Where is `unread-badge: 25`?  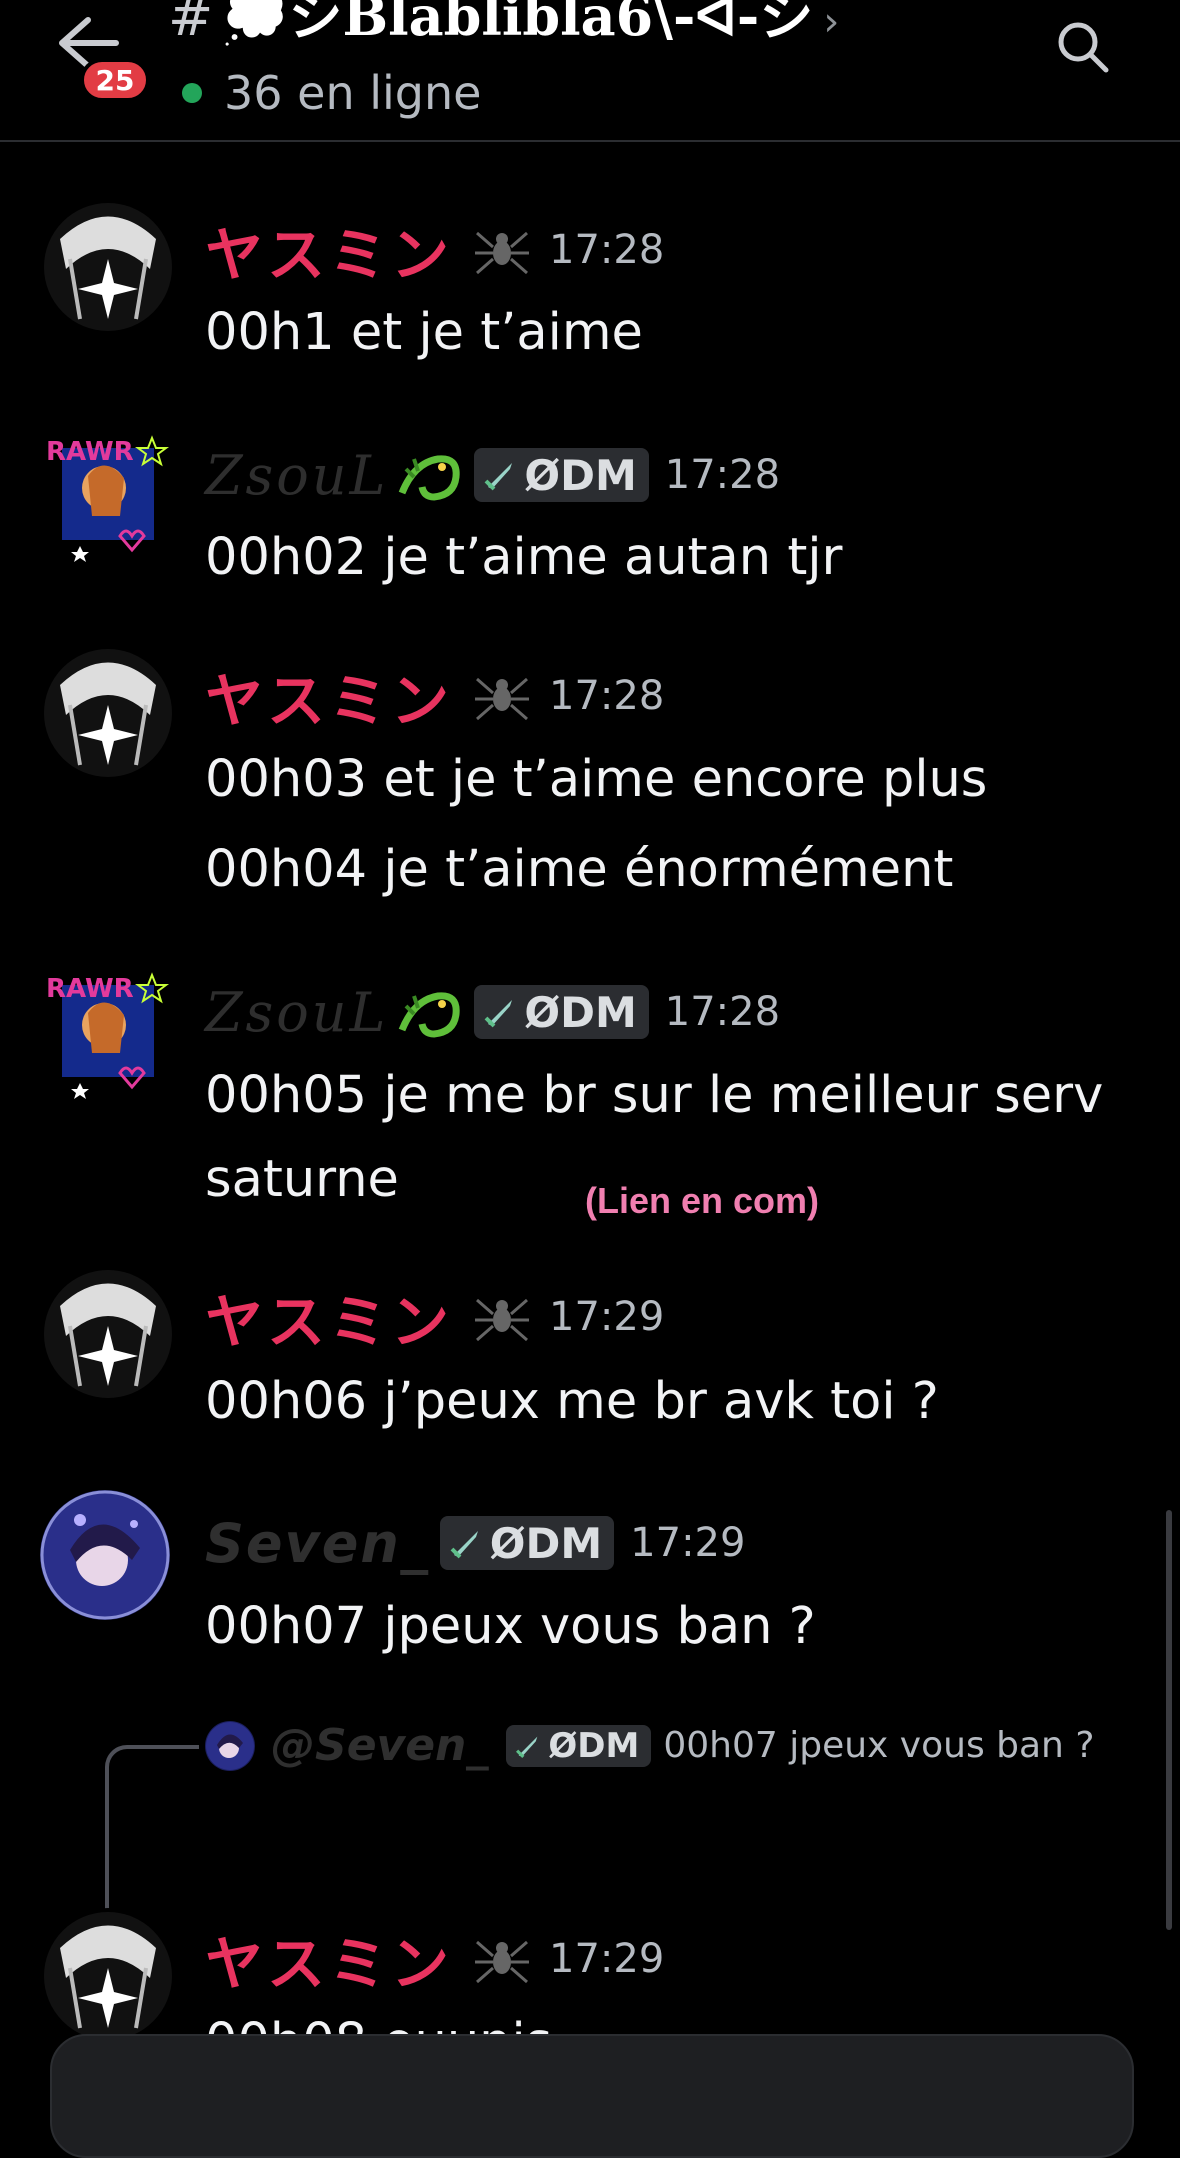
unread-badge: 25 is located at coordinates (115, 80).